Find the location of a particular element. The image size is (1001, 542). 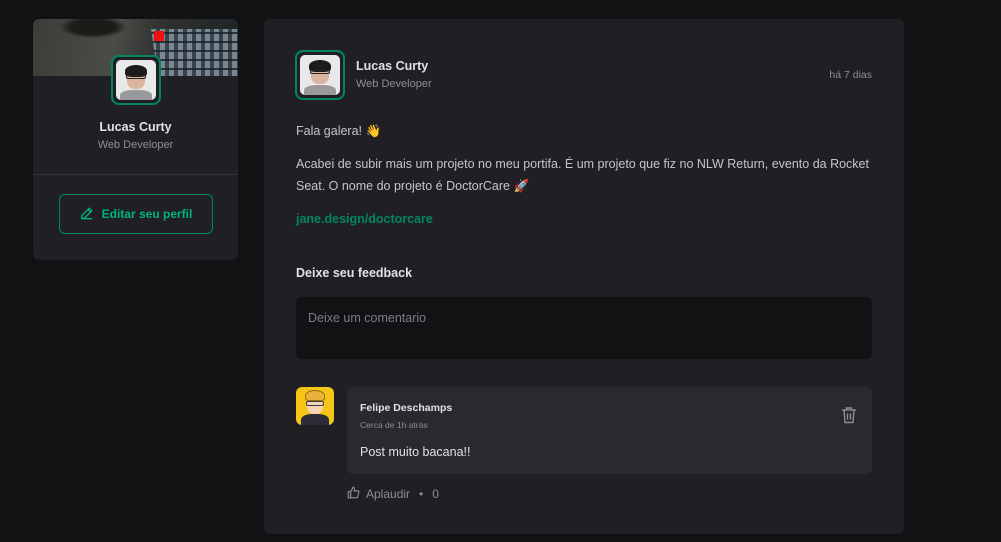

delete-comment-button is located at coordinates (849, 416).